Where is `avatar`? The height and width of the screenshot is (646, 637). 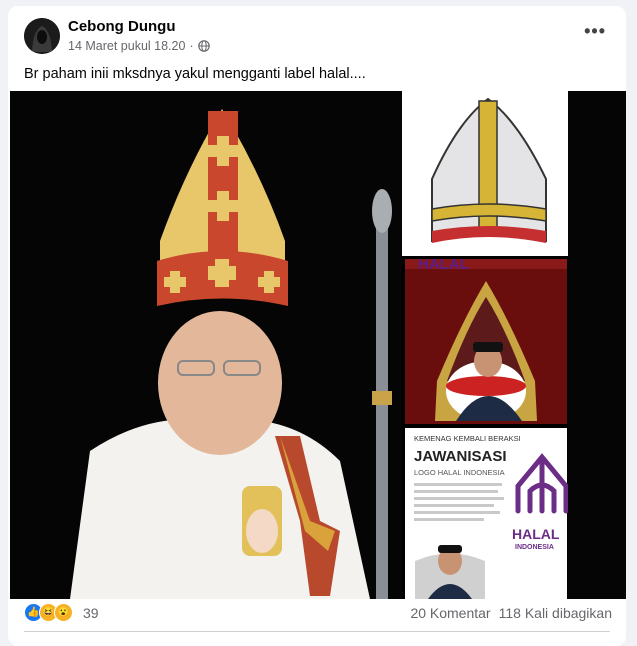
avatar is located at coordinates (42, 36).